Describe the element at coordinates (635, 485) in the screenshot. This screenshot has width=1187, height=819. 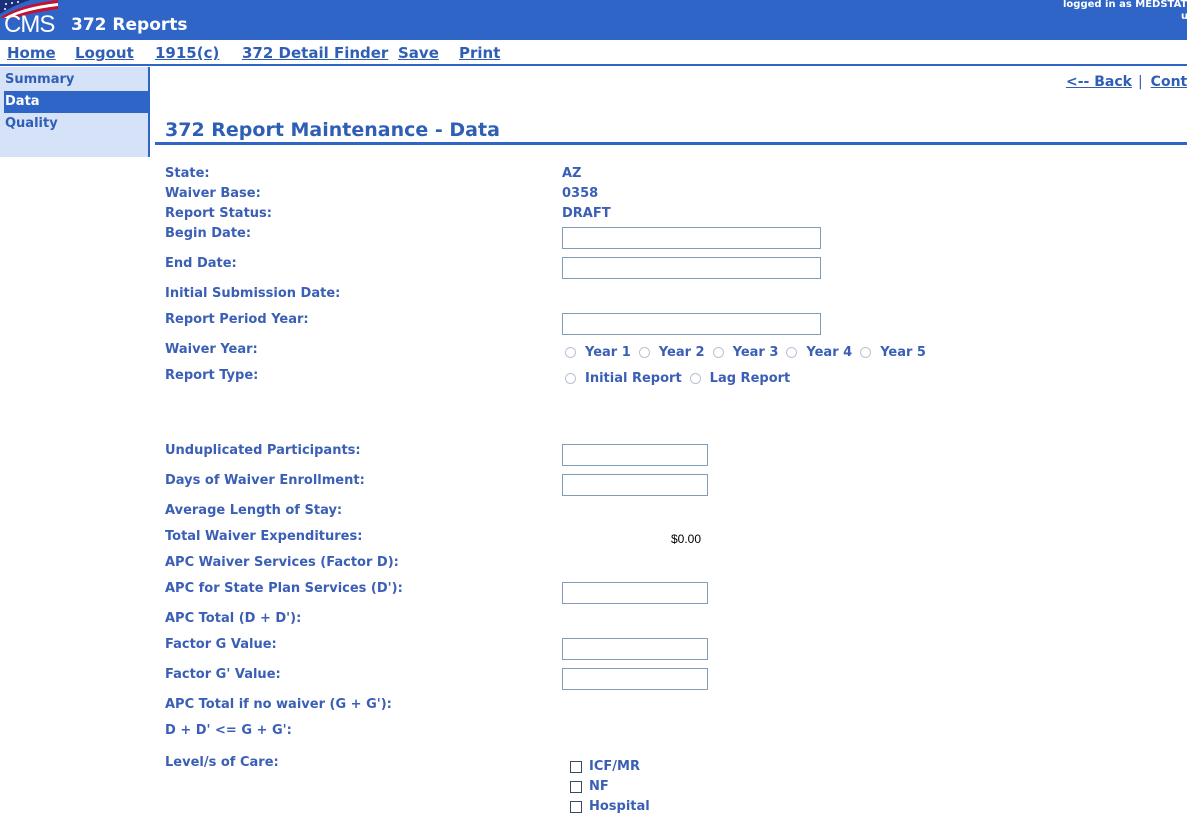
I see `days-enrollment-input` at that location.